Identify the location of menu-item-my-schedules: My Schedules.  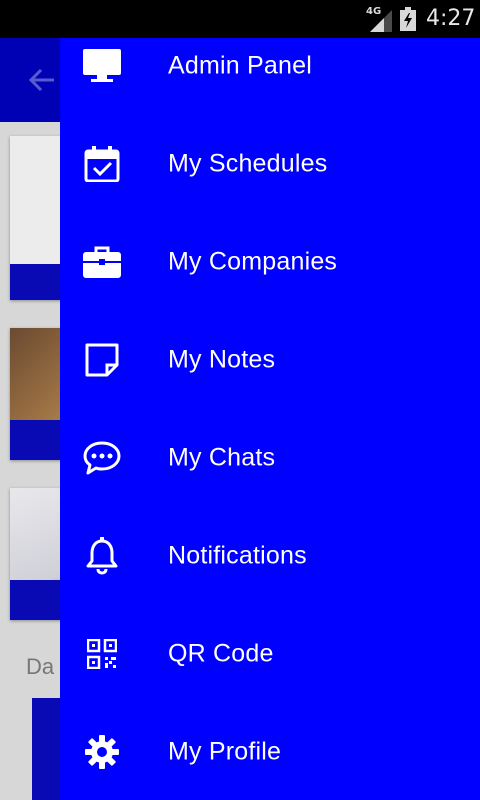
(270, 164).